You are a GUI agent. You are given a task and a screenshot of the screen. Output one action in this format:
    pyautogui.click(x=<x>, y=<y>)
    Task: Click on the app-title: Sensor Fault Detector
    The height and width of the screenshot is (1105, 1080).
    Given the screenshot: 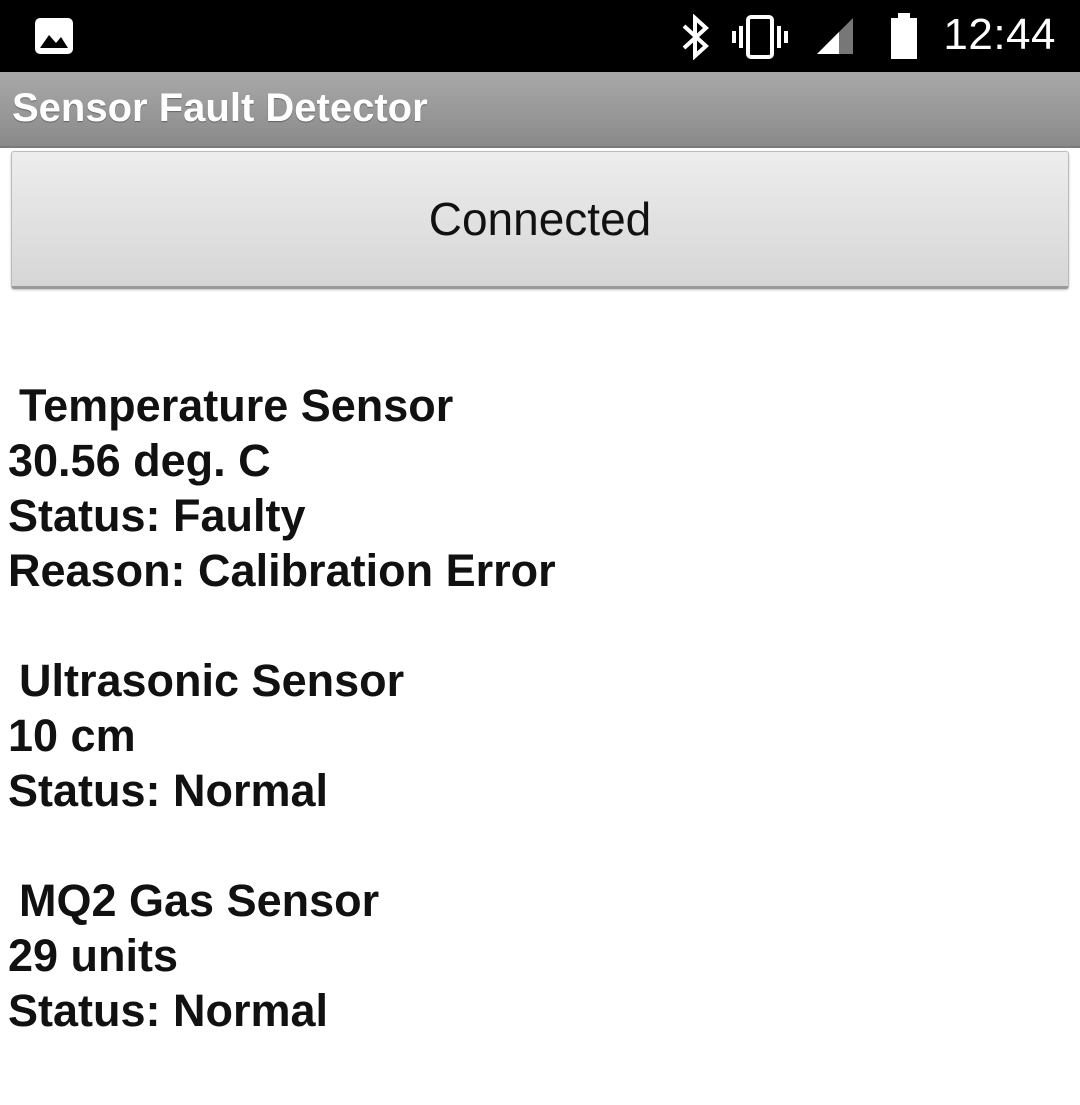 What is the action you would take?
    pyautogui.click(x=220, y=108)
    